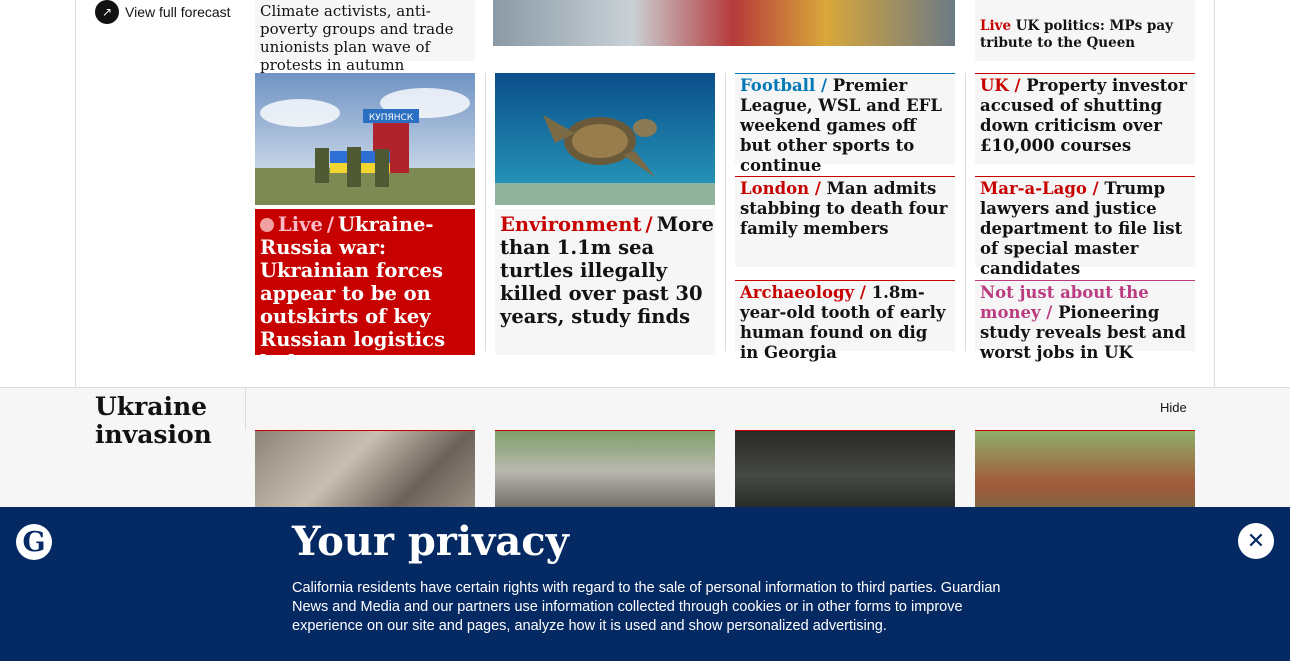 This screenshot has width=1290, height=661. What do you see at coordinates (571, 224) in the screenshot?
I see `kicker-environment: Environment` at bounding box center [571, 224].